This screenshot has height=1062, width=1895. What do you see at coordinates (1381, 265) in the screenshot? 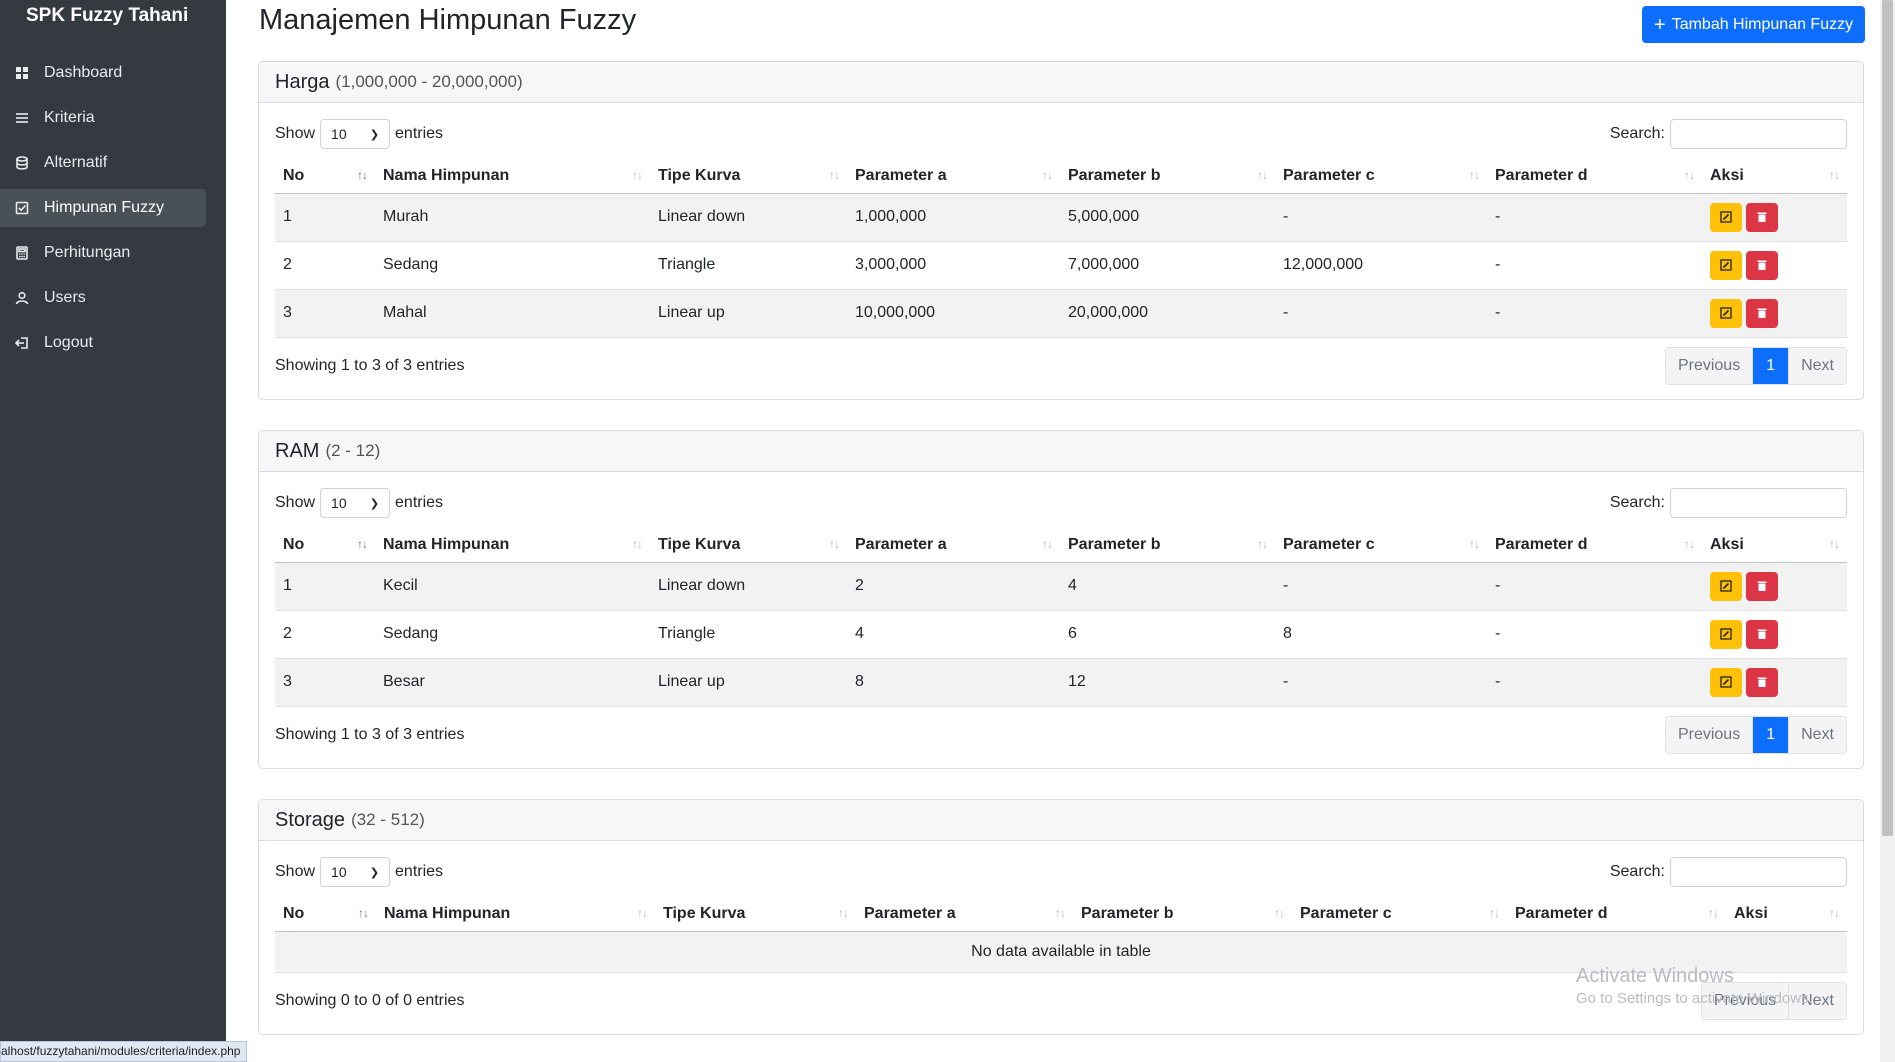
I see `cell-param-c: 12,000,000` at bounding box center [1381, 265].